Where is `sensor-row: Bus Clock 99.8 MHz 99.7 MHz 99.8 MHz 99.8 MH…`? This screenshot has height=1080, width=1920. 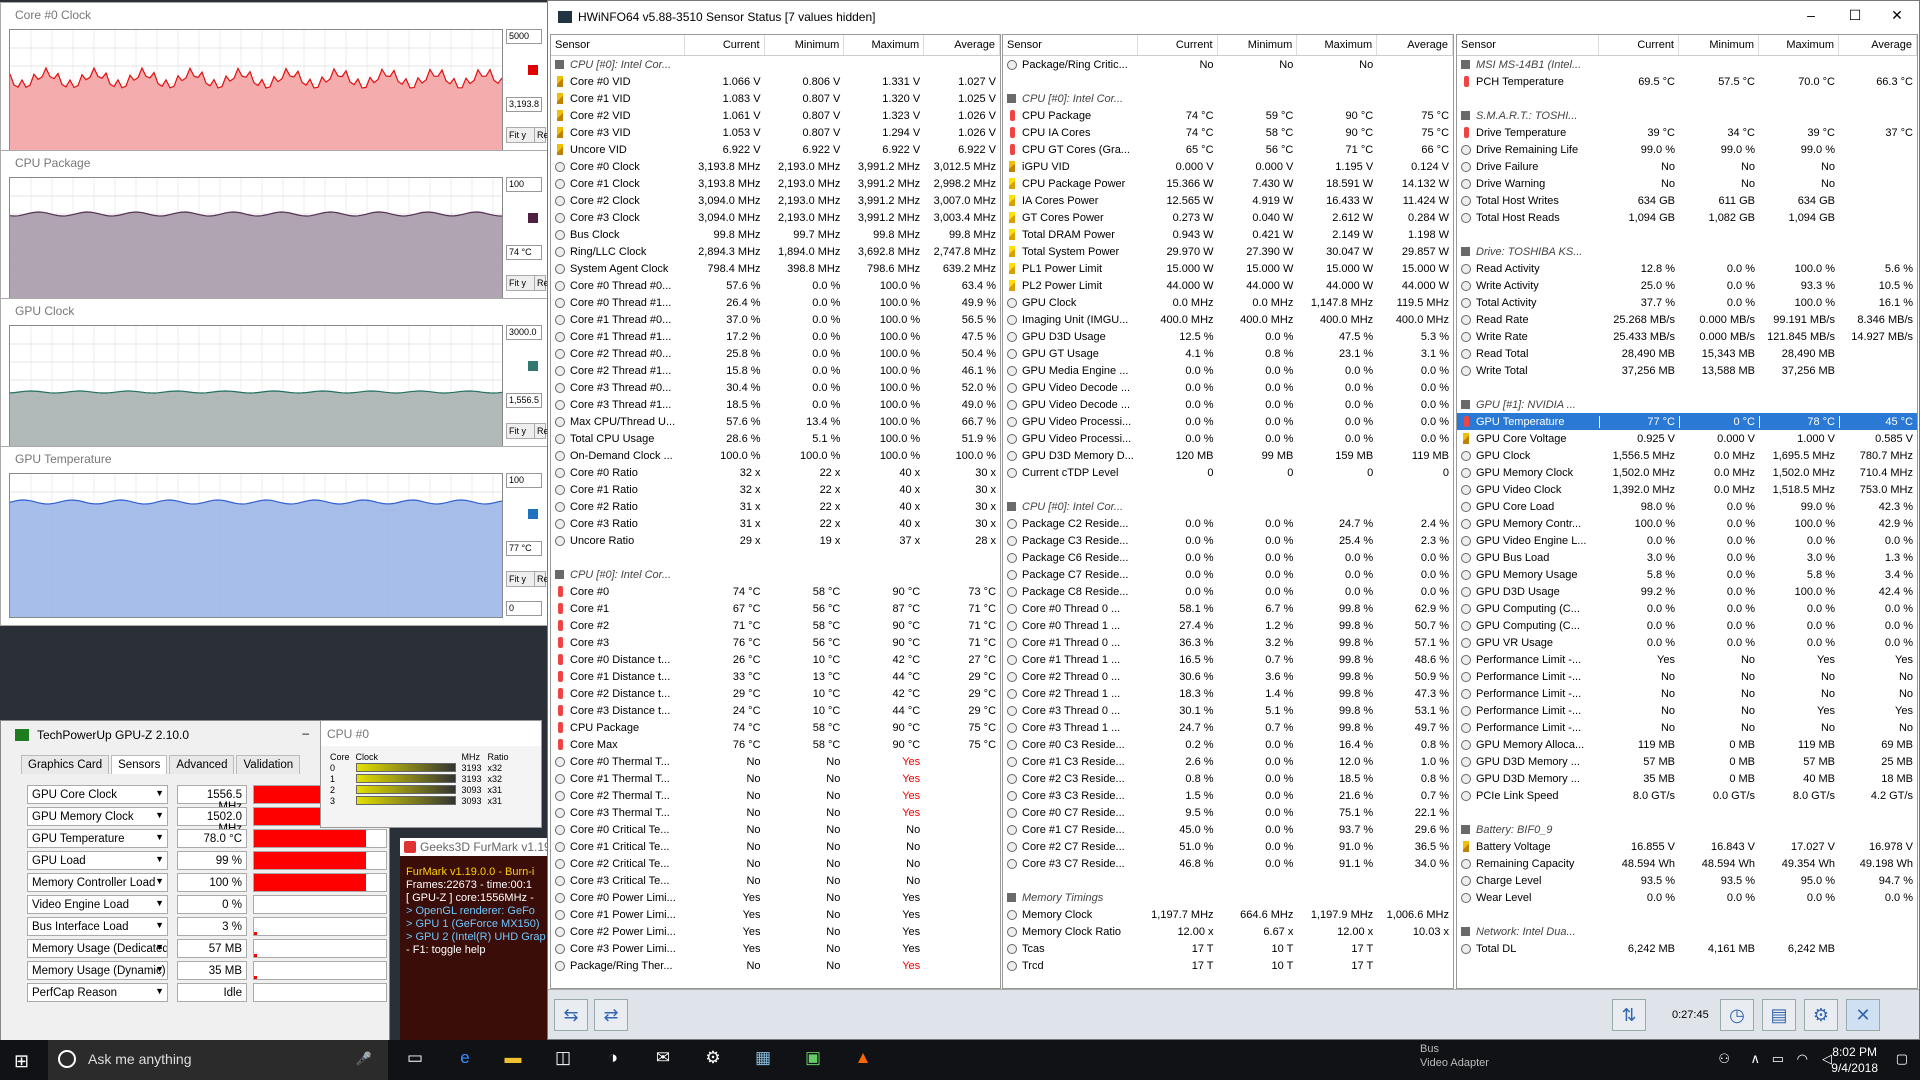 sensor-row: Bus Clock 99.8 MHz 99.7 MHz 99.8 MHz 99.8 MH… is located at coordinates (775, 234).